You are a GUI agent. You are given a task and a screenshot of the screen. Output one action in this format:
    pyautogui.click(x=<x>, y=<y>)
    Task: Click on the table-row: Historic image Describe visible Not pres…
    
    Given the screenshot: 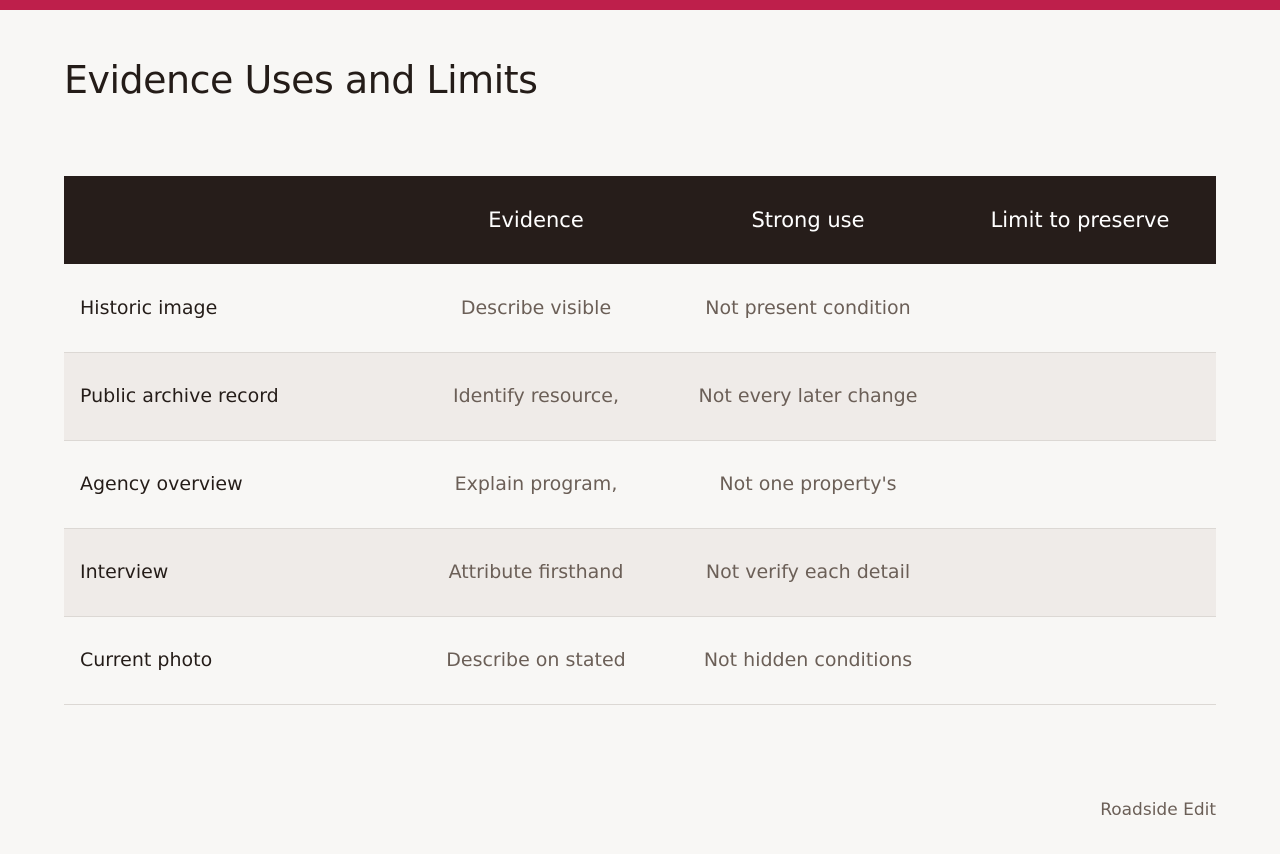 What is the action you would take?
    pyautogui.click(x=640, y=308)
    